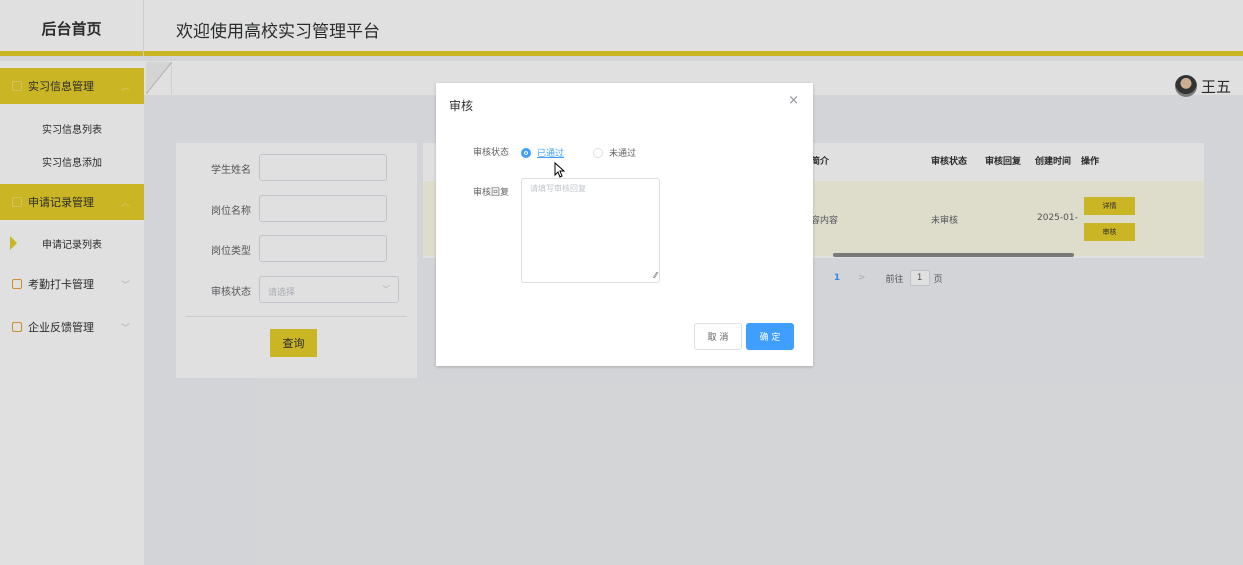 Image resolution: width=1243 pixels, height=565 pixels. What do you see at coordinates (526, 152) in the screenshot?
I see `radio-checked-icon` at bounding box center [526, 152].